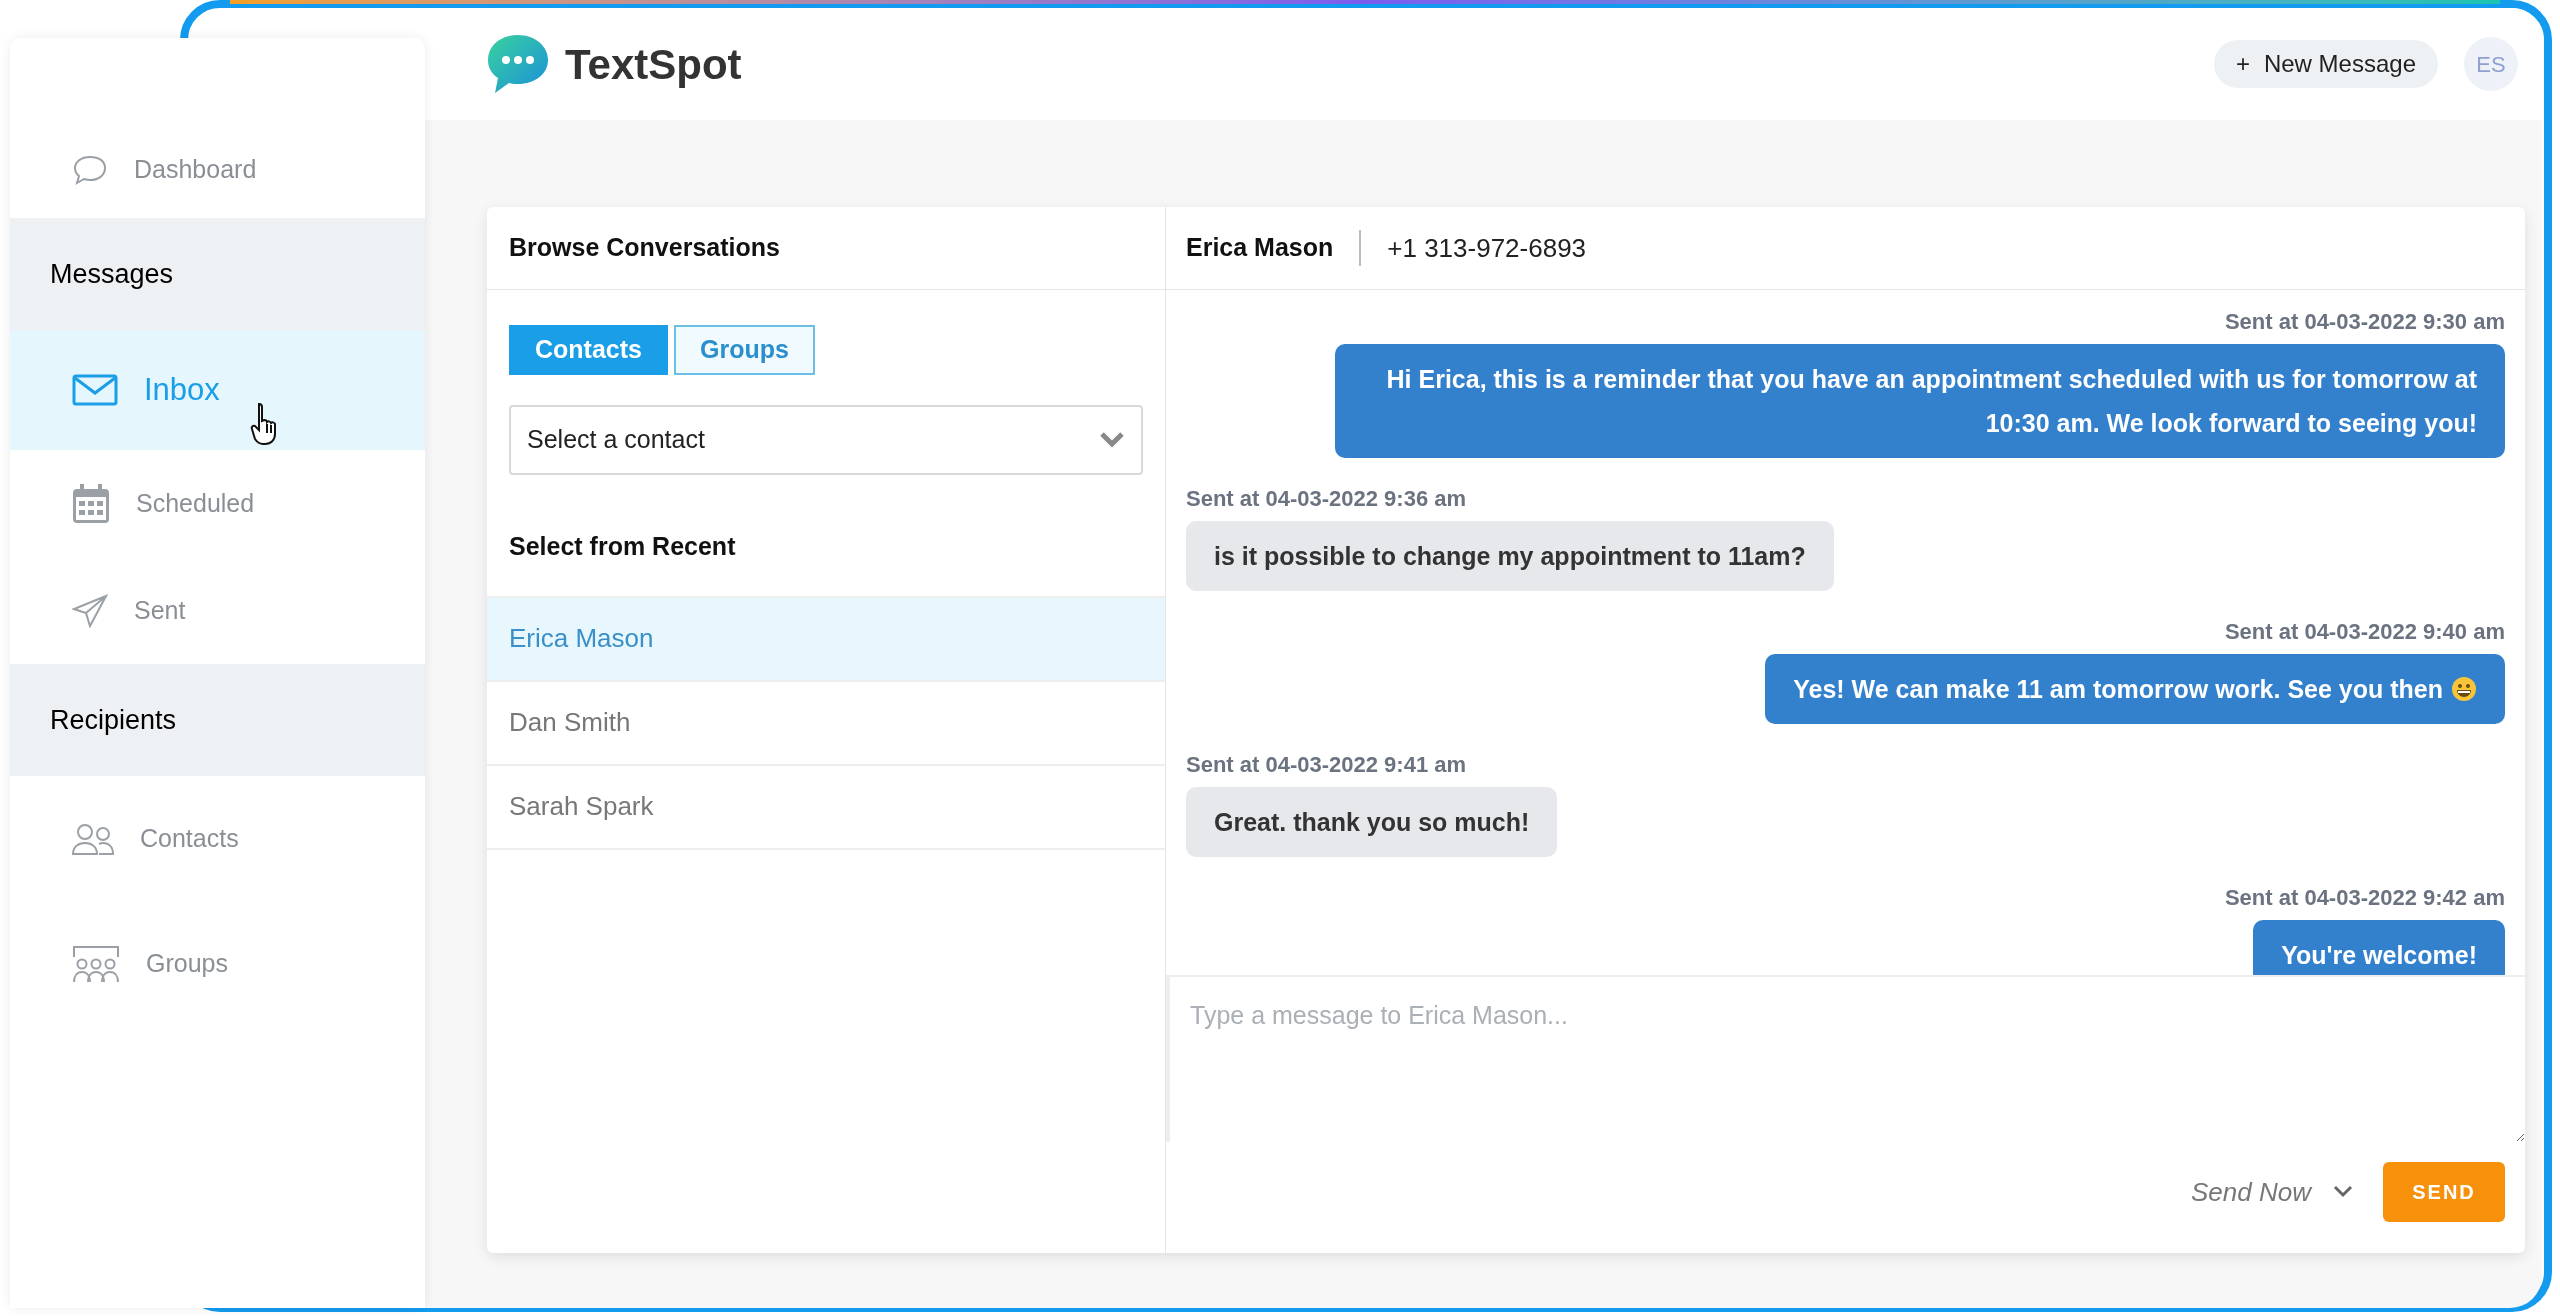  Describe the element at coordinates (826, 440) in the screenshot. I see `contact-select: Select a contact` at that location.